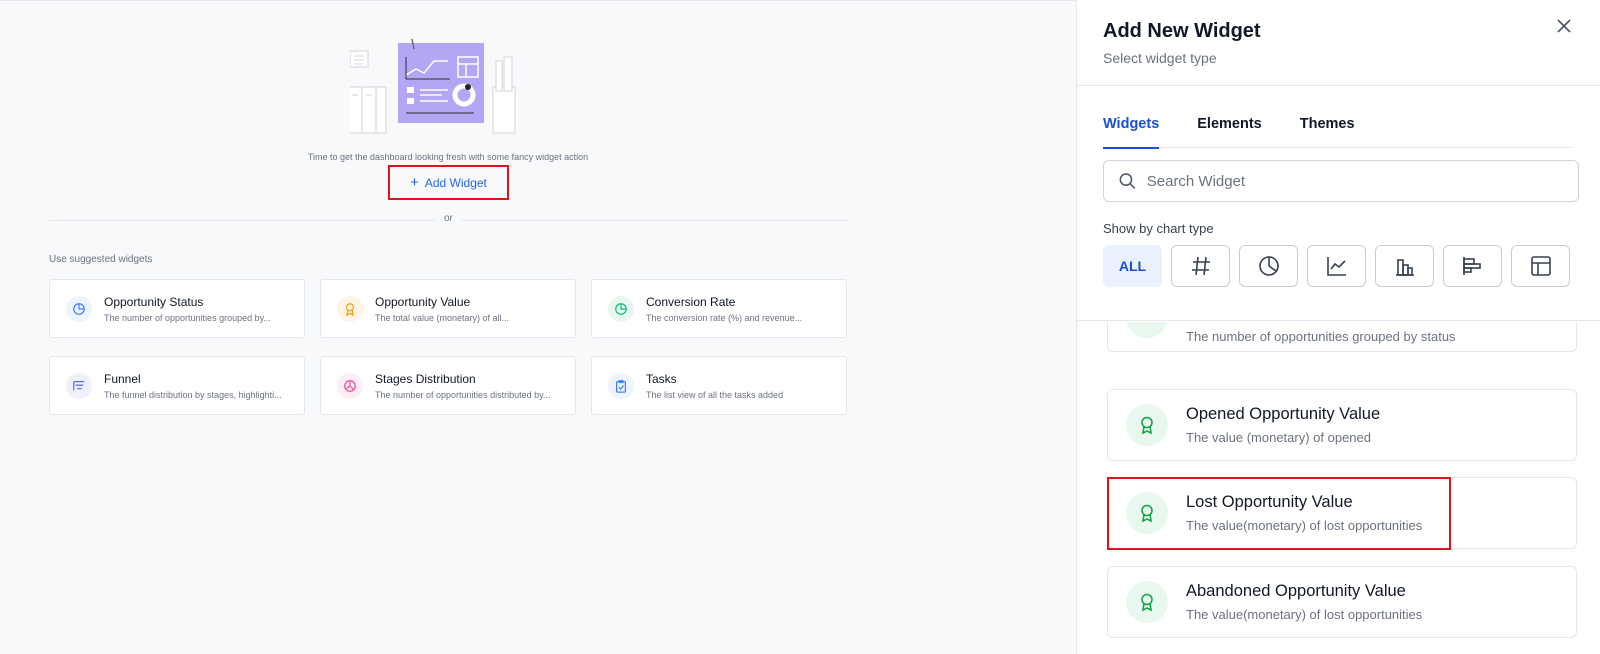  What do you see at coordinates (1269, 502) in the screenshot?
I see `widget-title: Lost Opportunity Value` at bounding box center [1269, 502].